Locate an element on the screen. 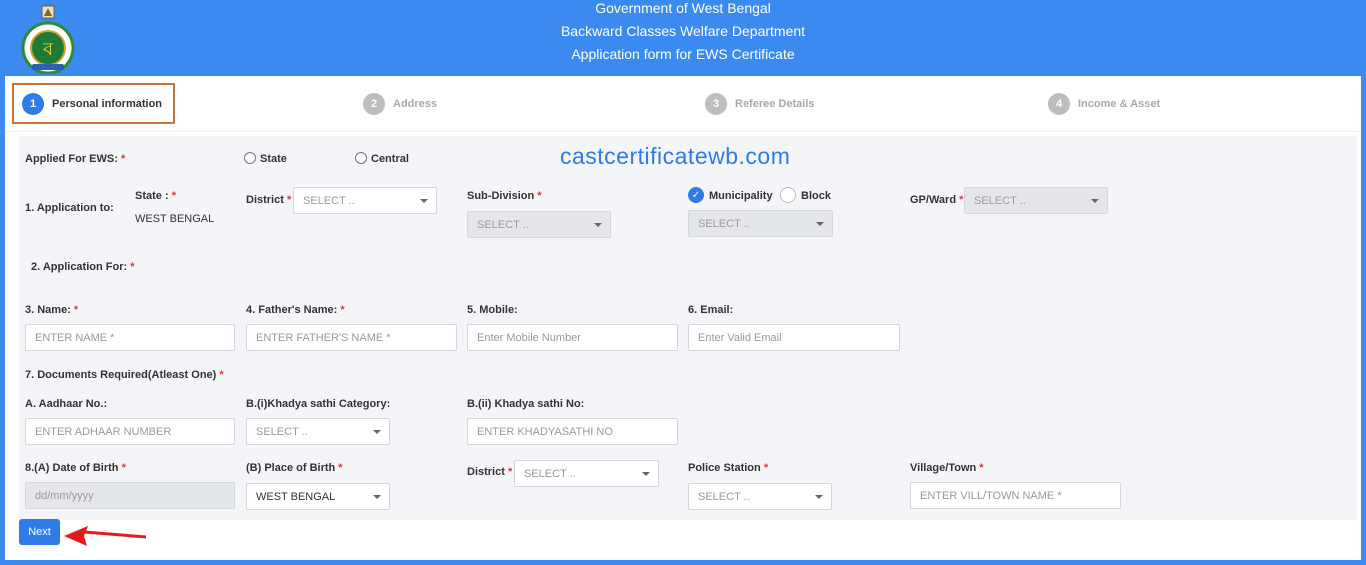 The image size is (1366, 565). step-number: 3 is located at coordinates (716, 104).